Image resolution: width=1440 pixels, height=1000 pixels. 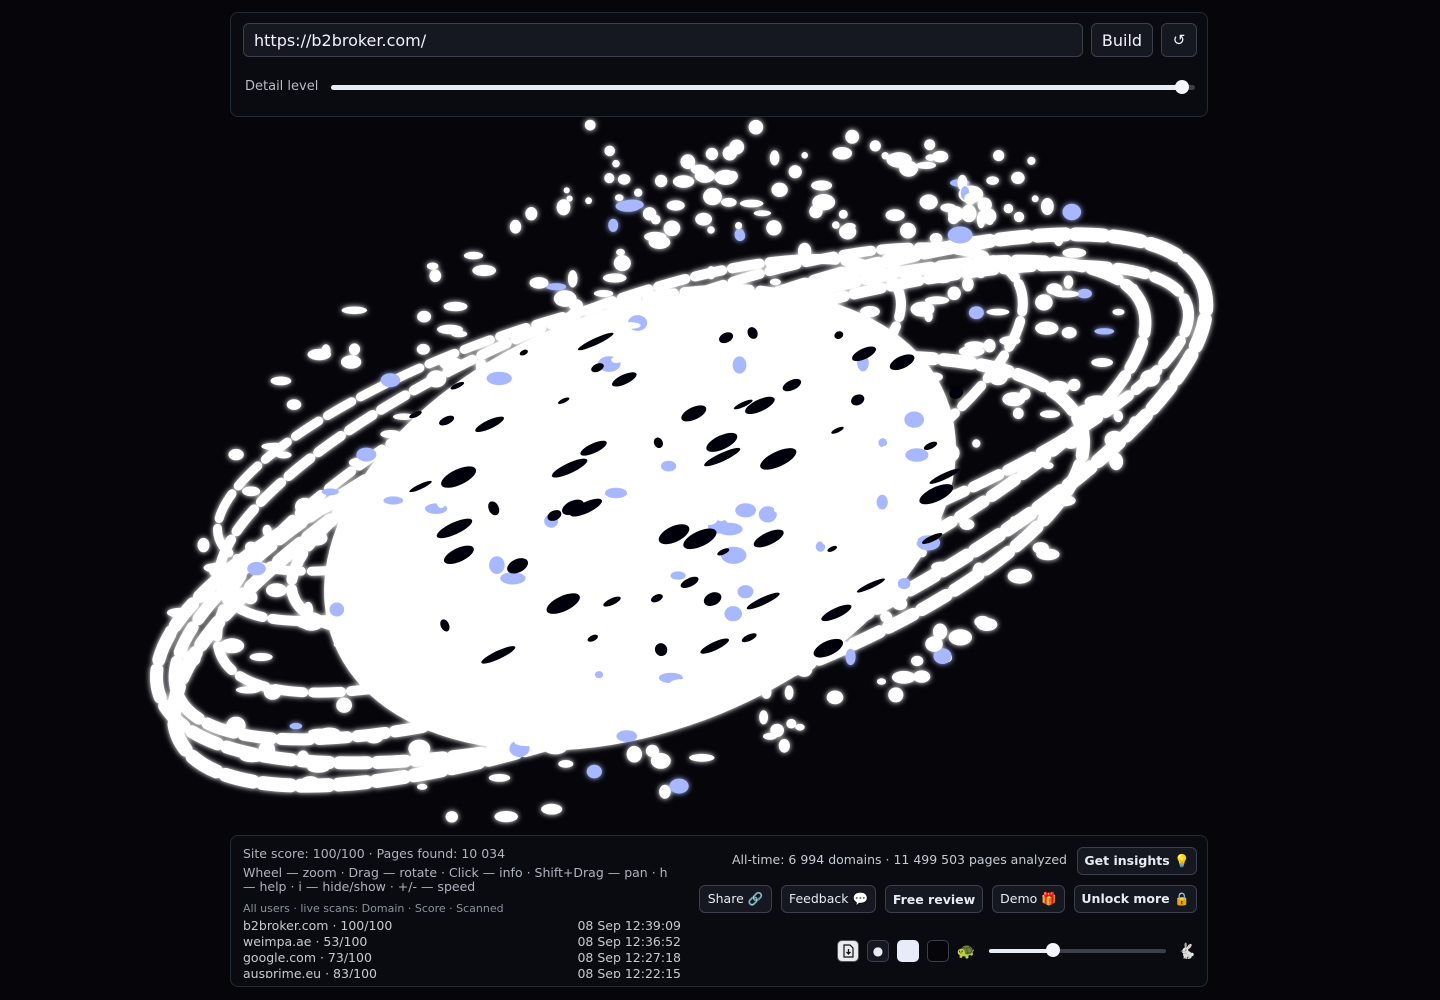 What do you see at coordinates (1182, 87) in the screenshot?
I see `detail-level-thumb` at bounding box center [1182, 87].